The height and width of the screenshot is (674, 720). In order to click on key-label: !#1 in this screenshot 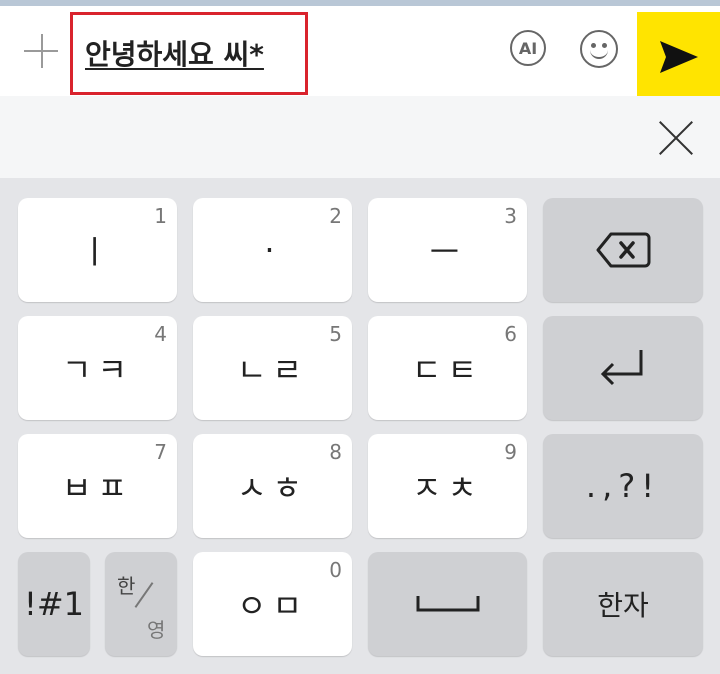, I will do `click(54, 604)`.